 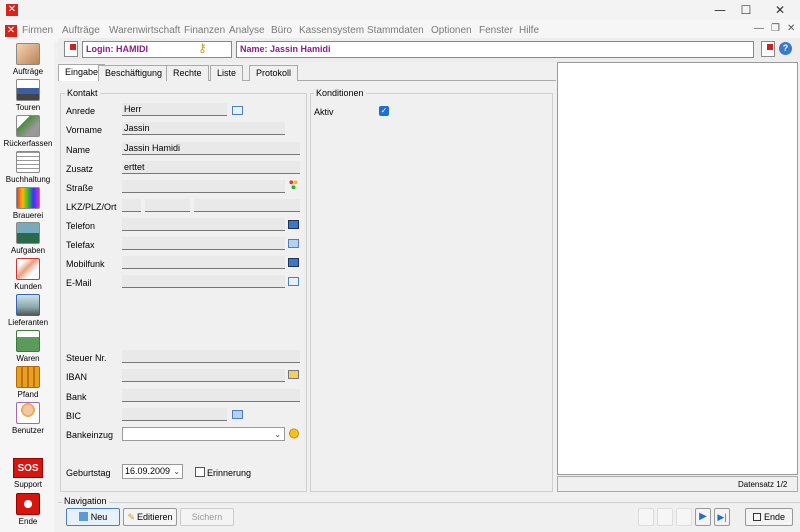 I want to click on bankeinzug-select: ⌄, so click(x=203, y=434).